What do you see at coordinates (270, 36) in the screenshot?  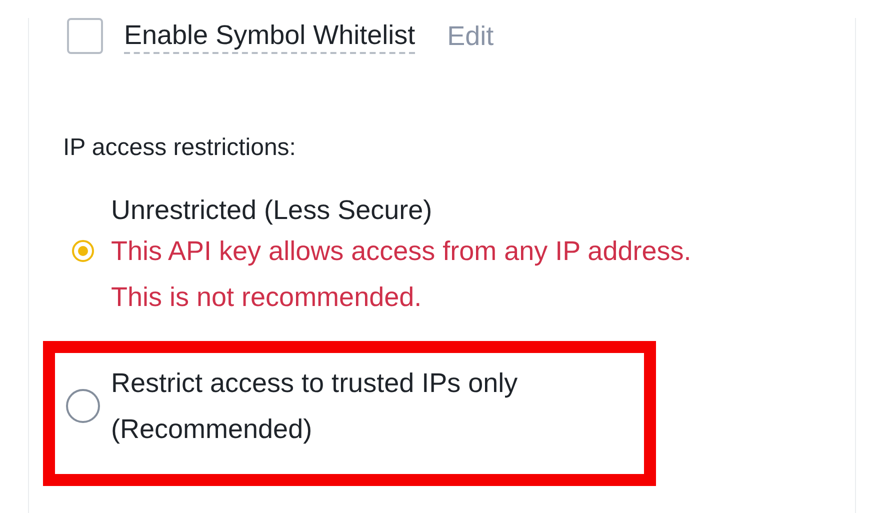 I see `whitelist-label: Enable Symbol Whitelist` at bounding box center [270, 36].